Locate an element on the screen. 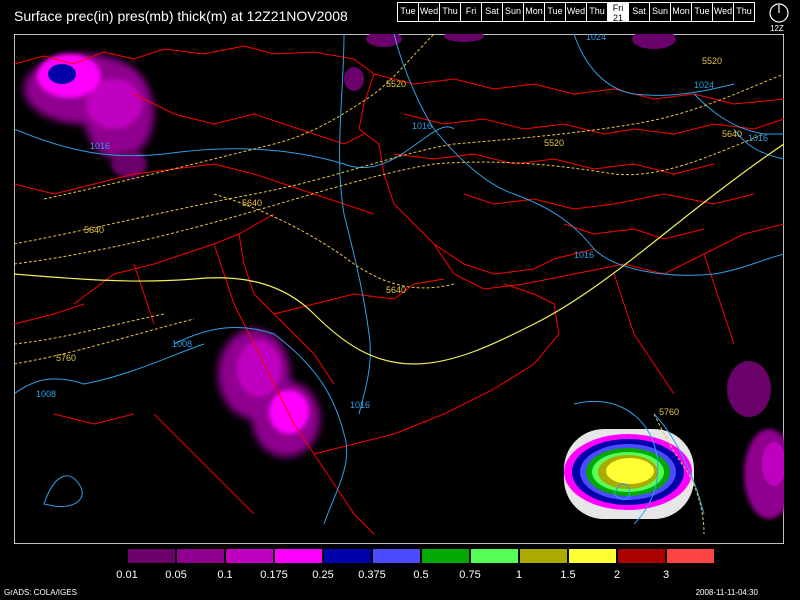 The height and width of the screenshot is (600, 800). legend-label: 0.01 is located at coordinates (127, 575).